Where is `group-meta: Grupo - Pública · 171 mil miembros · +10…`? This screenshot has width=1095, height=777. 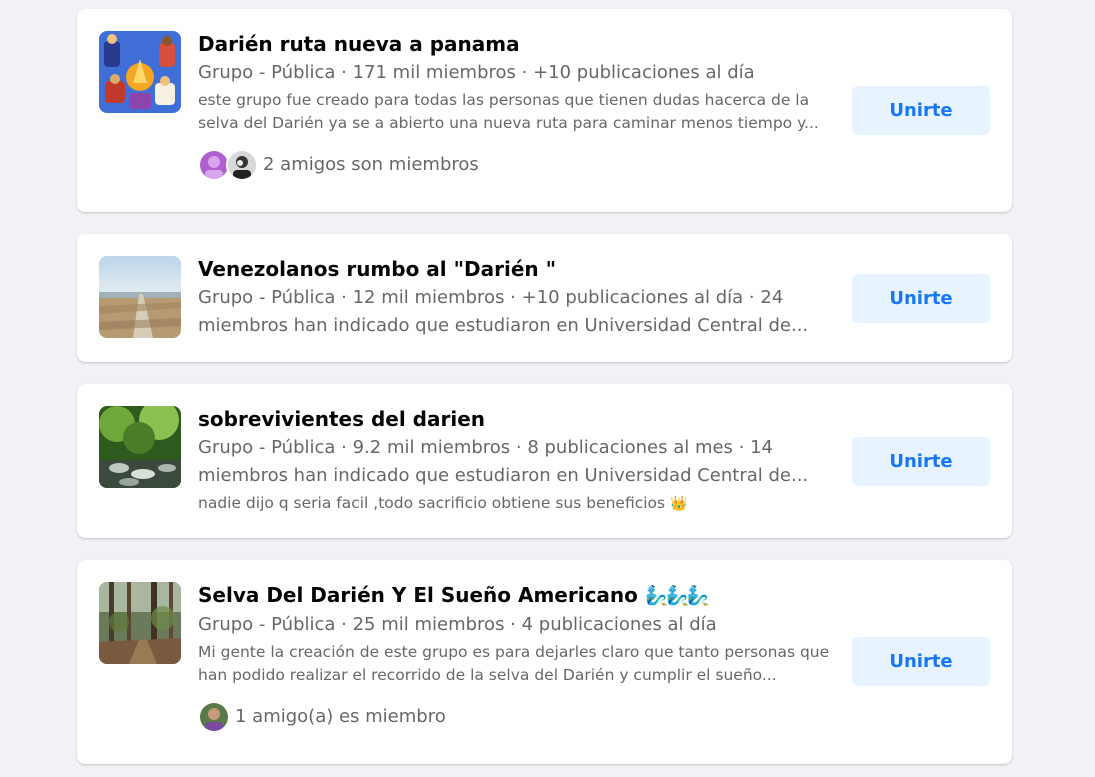 group-meta: Grupo - Pública · 171 mil miembros · +10… is located at coordinates (476, 72).